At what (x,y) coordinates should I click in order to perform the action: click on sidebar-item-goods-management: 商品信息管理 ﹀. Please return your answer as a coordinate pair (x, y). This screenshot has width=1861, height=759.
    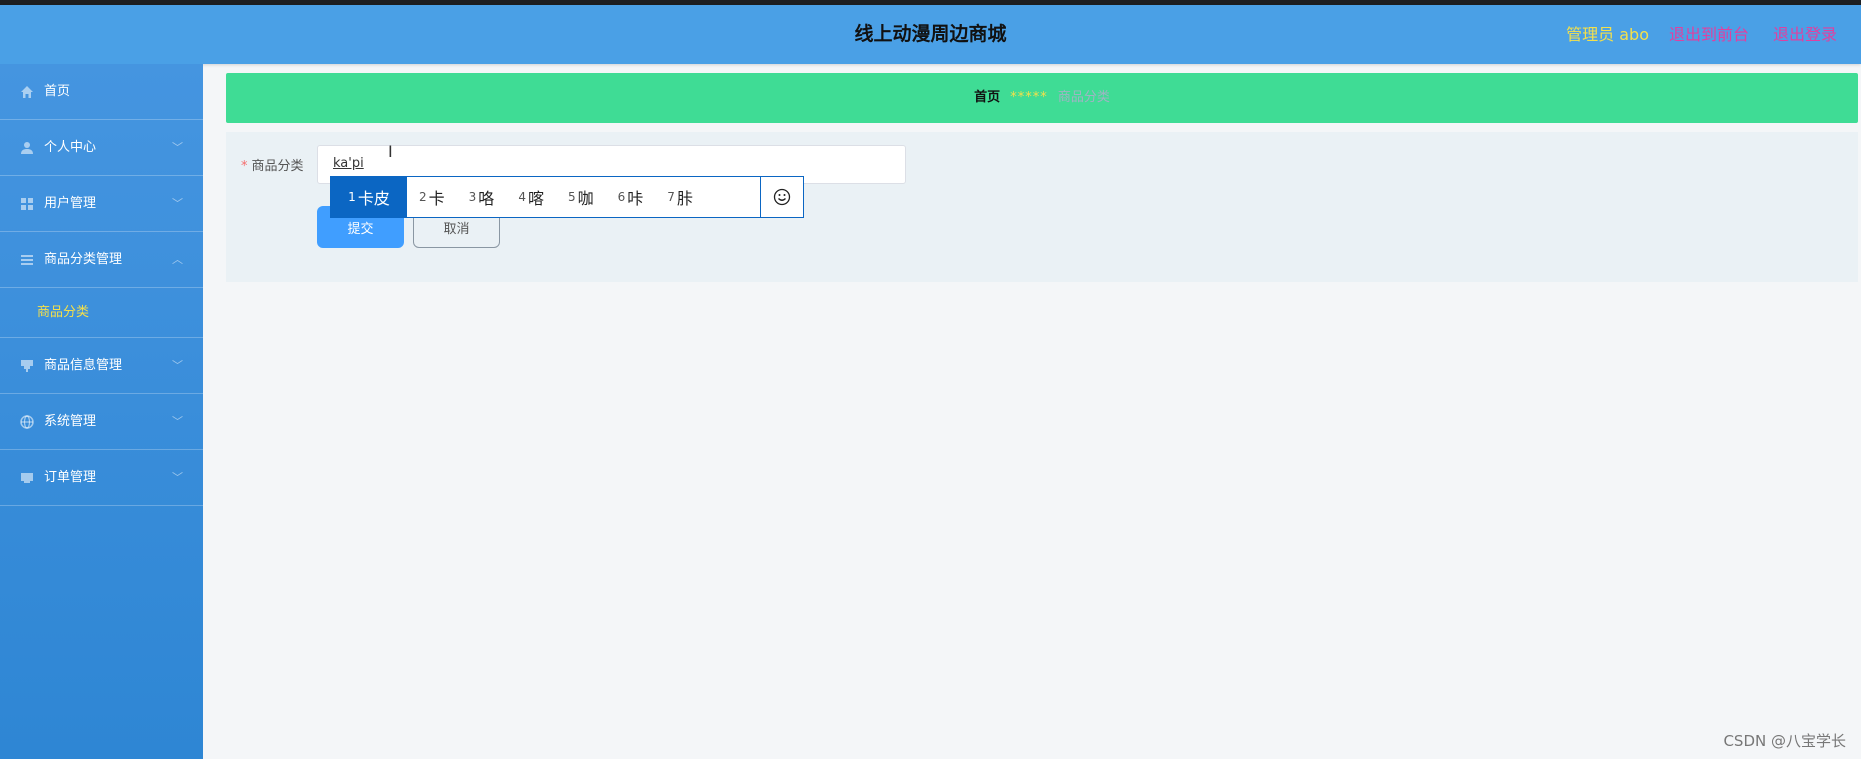
    Looking at the image, I should click on (101, 366).